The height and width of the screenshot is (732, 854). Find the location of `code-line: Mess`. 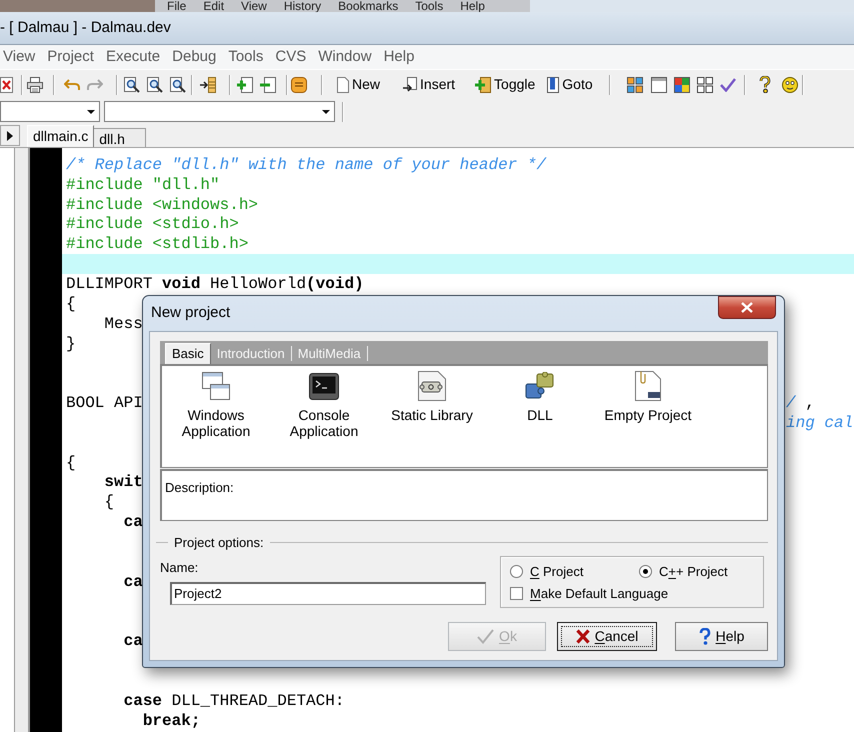

code-line: Mess is located at coordinates (123, 323).